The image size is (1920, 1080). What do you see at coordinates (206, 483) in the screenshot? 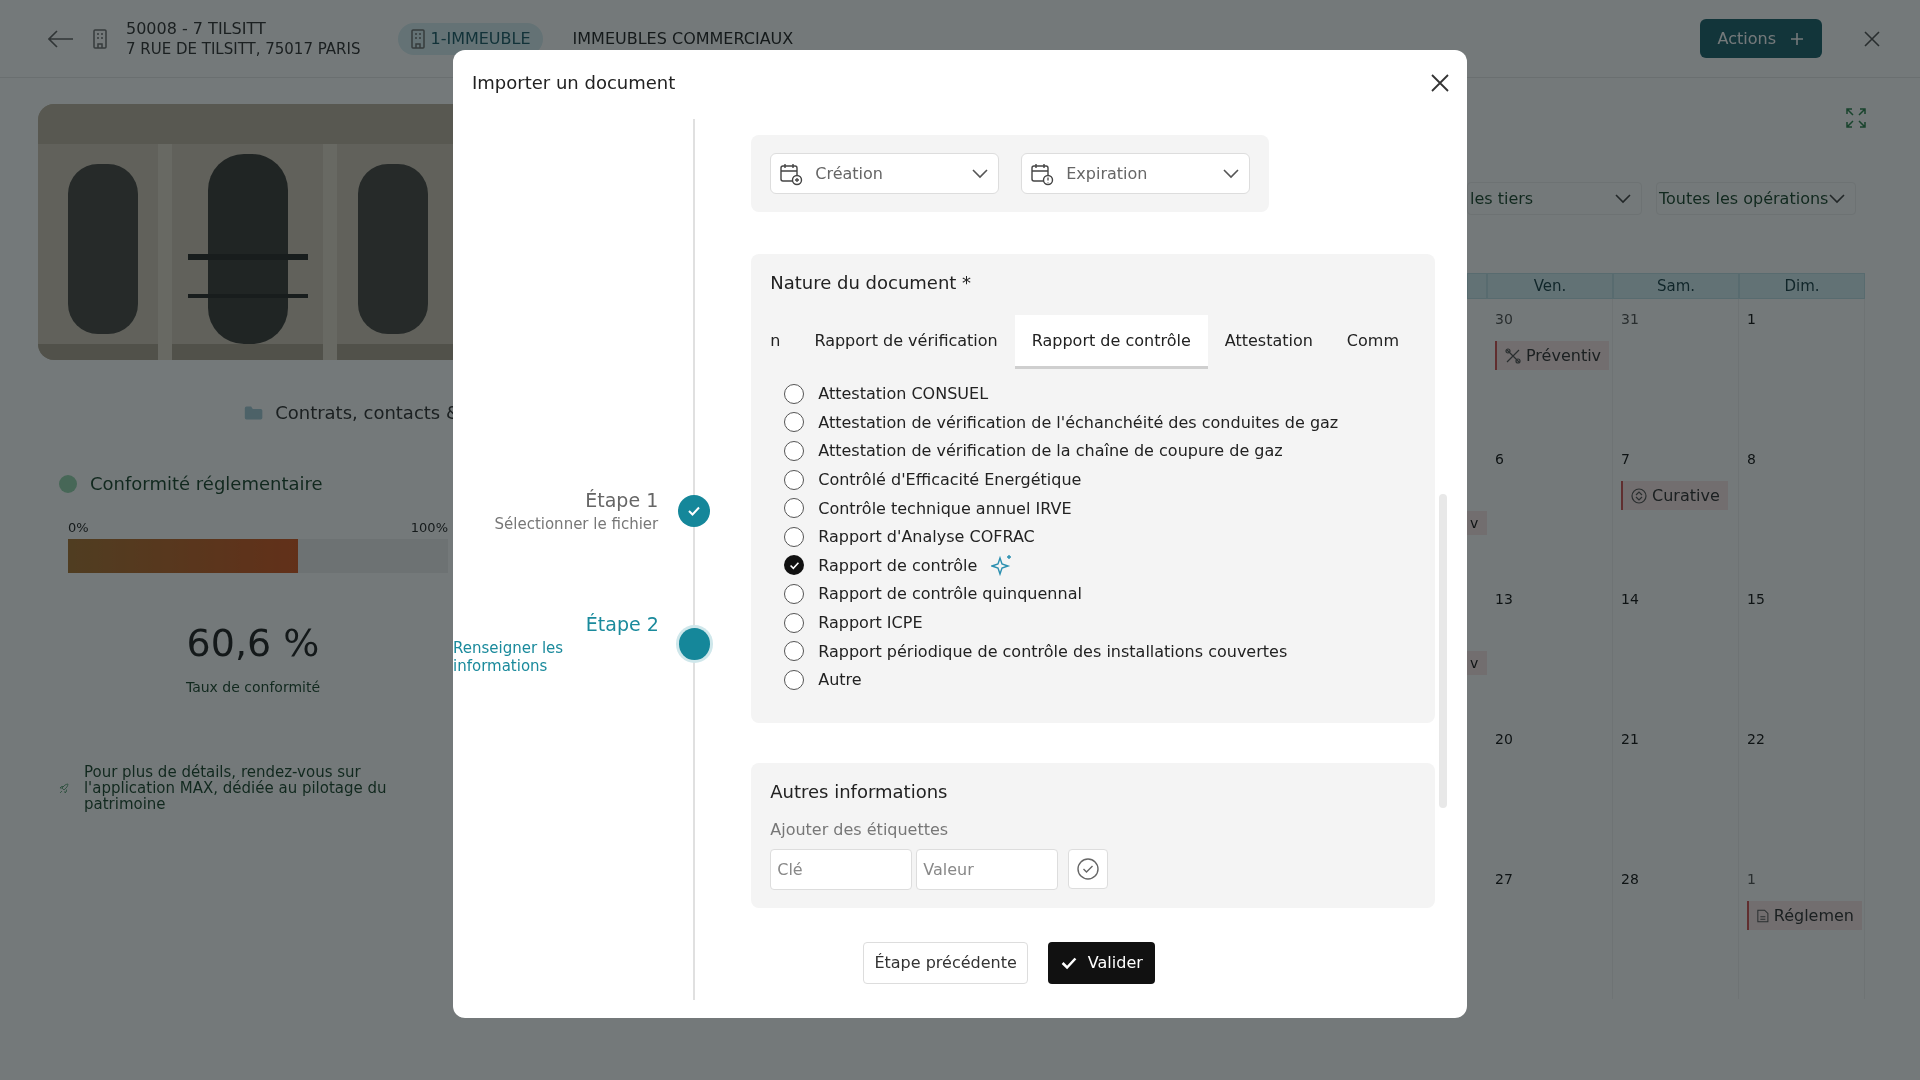
I see `section-title: Conformité réglementaire` at bounding box center [206, 483].